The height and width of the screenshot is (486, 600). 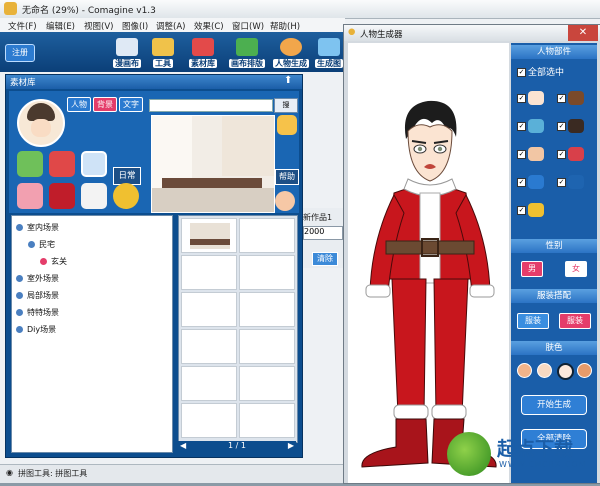 I want to click on cake-icon, so click(x=30, y=196).